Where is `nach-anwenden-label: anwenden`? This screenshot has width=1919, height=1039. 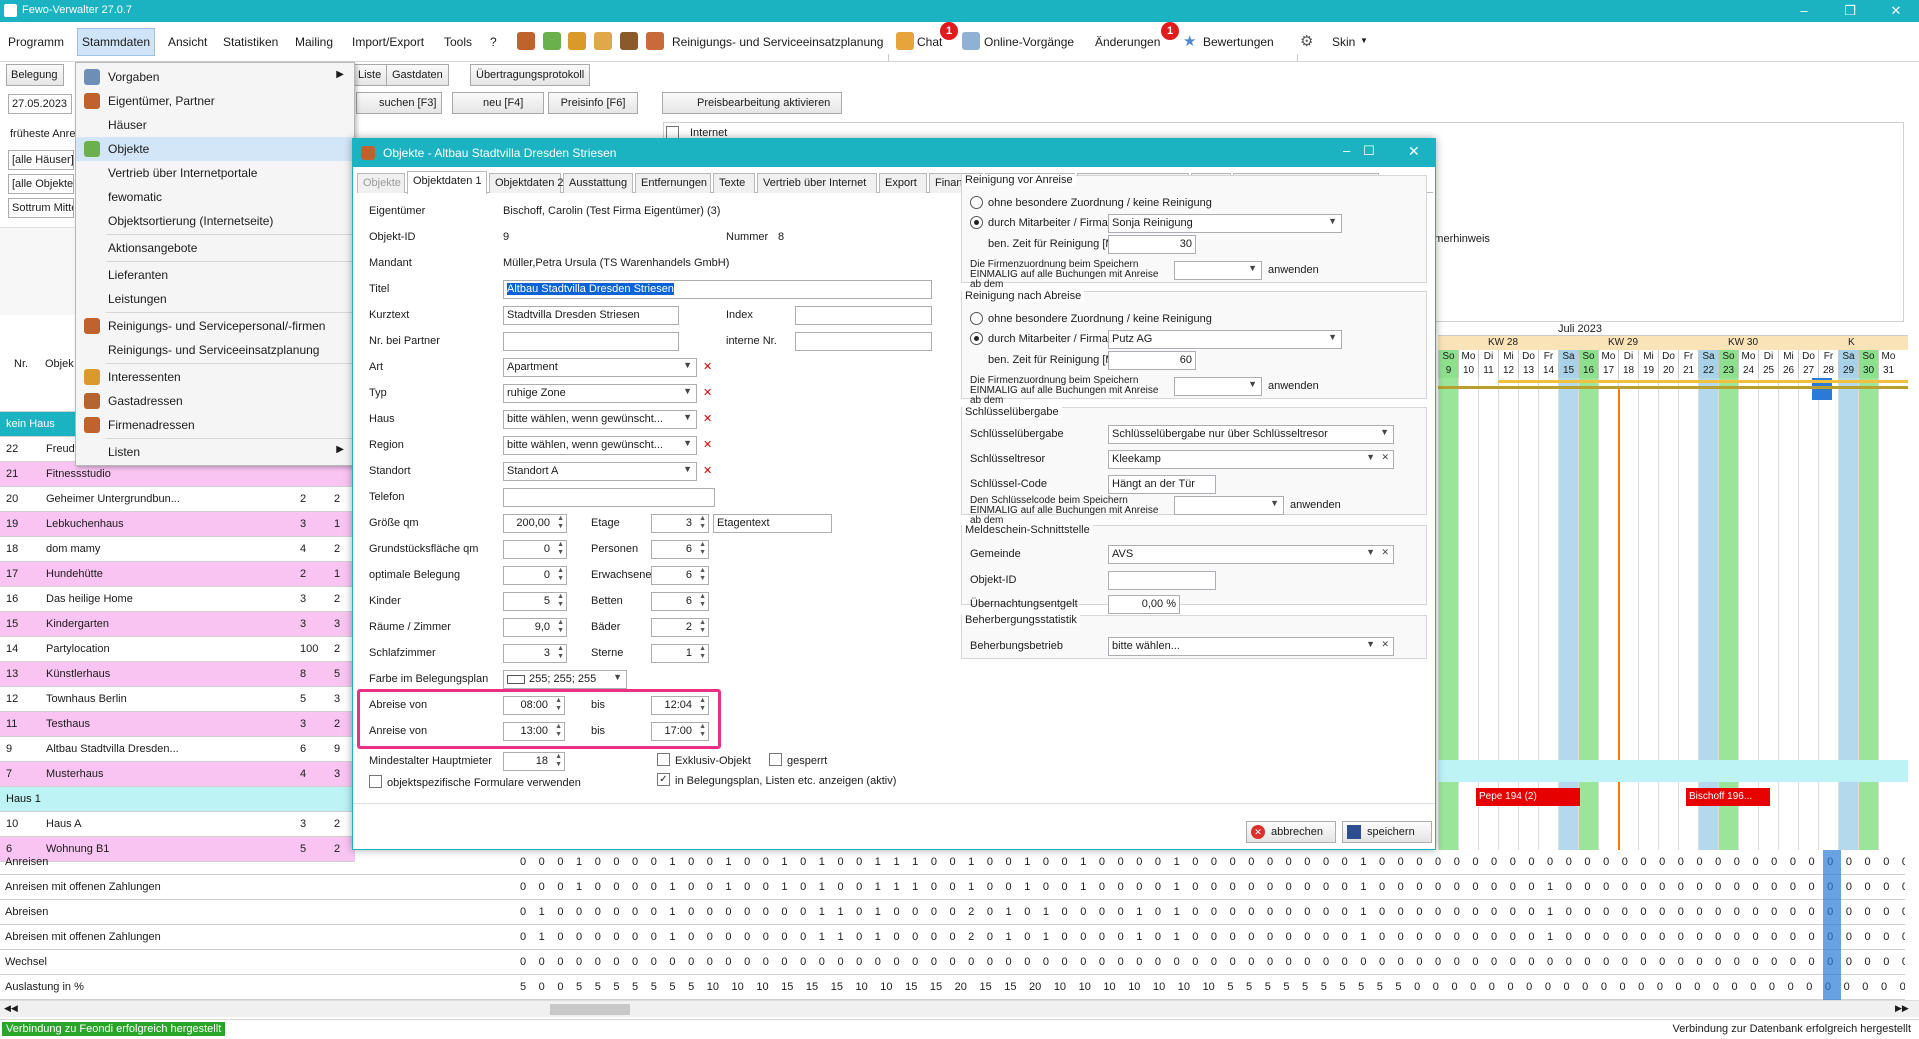 nach-anwenden-label: anwenden is located at coordinates (1293, 386).